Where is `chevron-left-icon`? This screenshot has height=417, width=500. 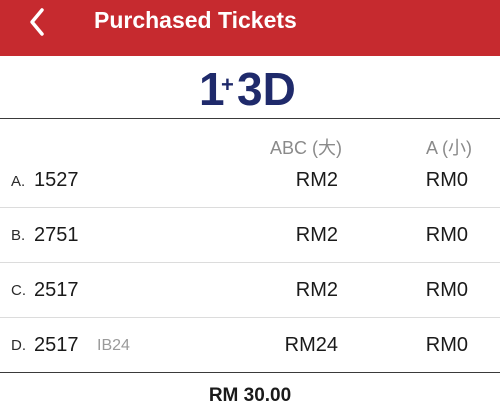
chevron-left-icon is located at coordinates (37, 22).